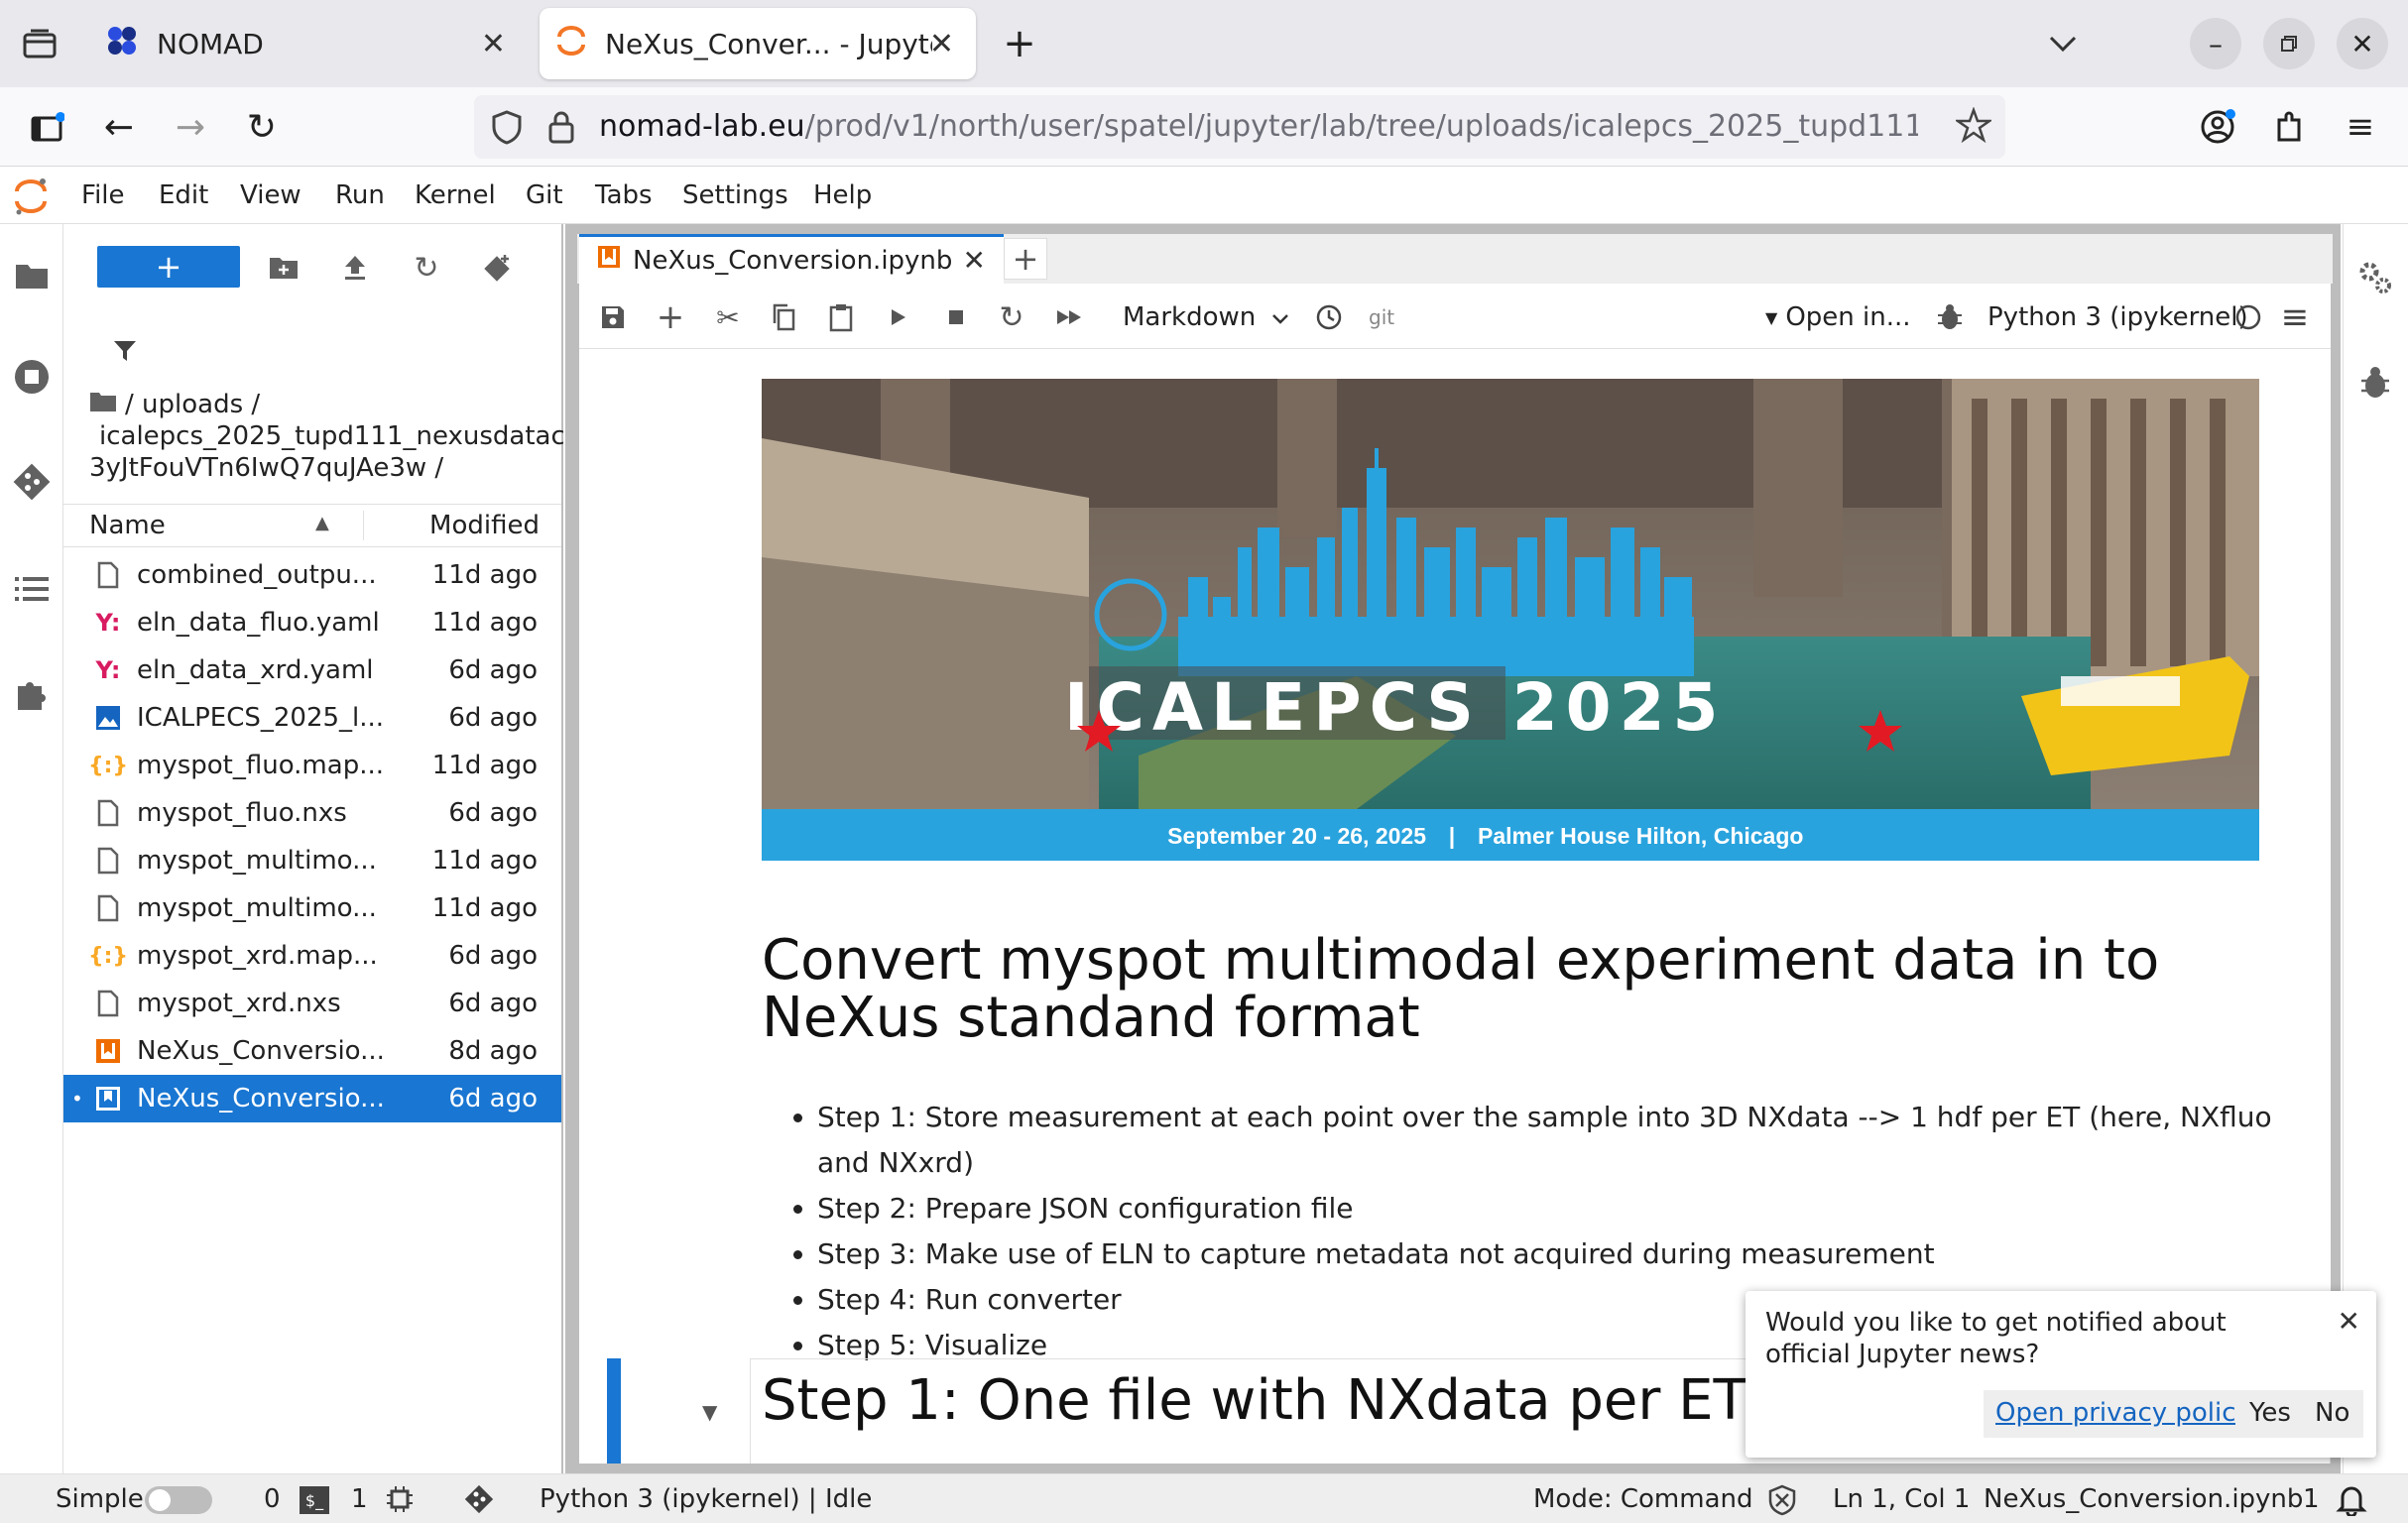 This screenshot has height=1523, width=2408. Describe the element at coordinates (262, 127) in the screenshot. I see `reload-icon: ↻` at that location.